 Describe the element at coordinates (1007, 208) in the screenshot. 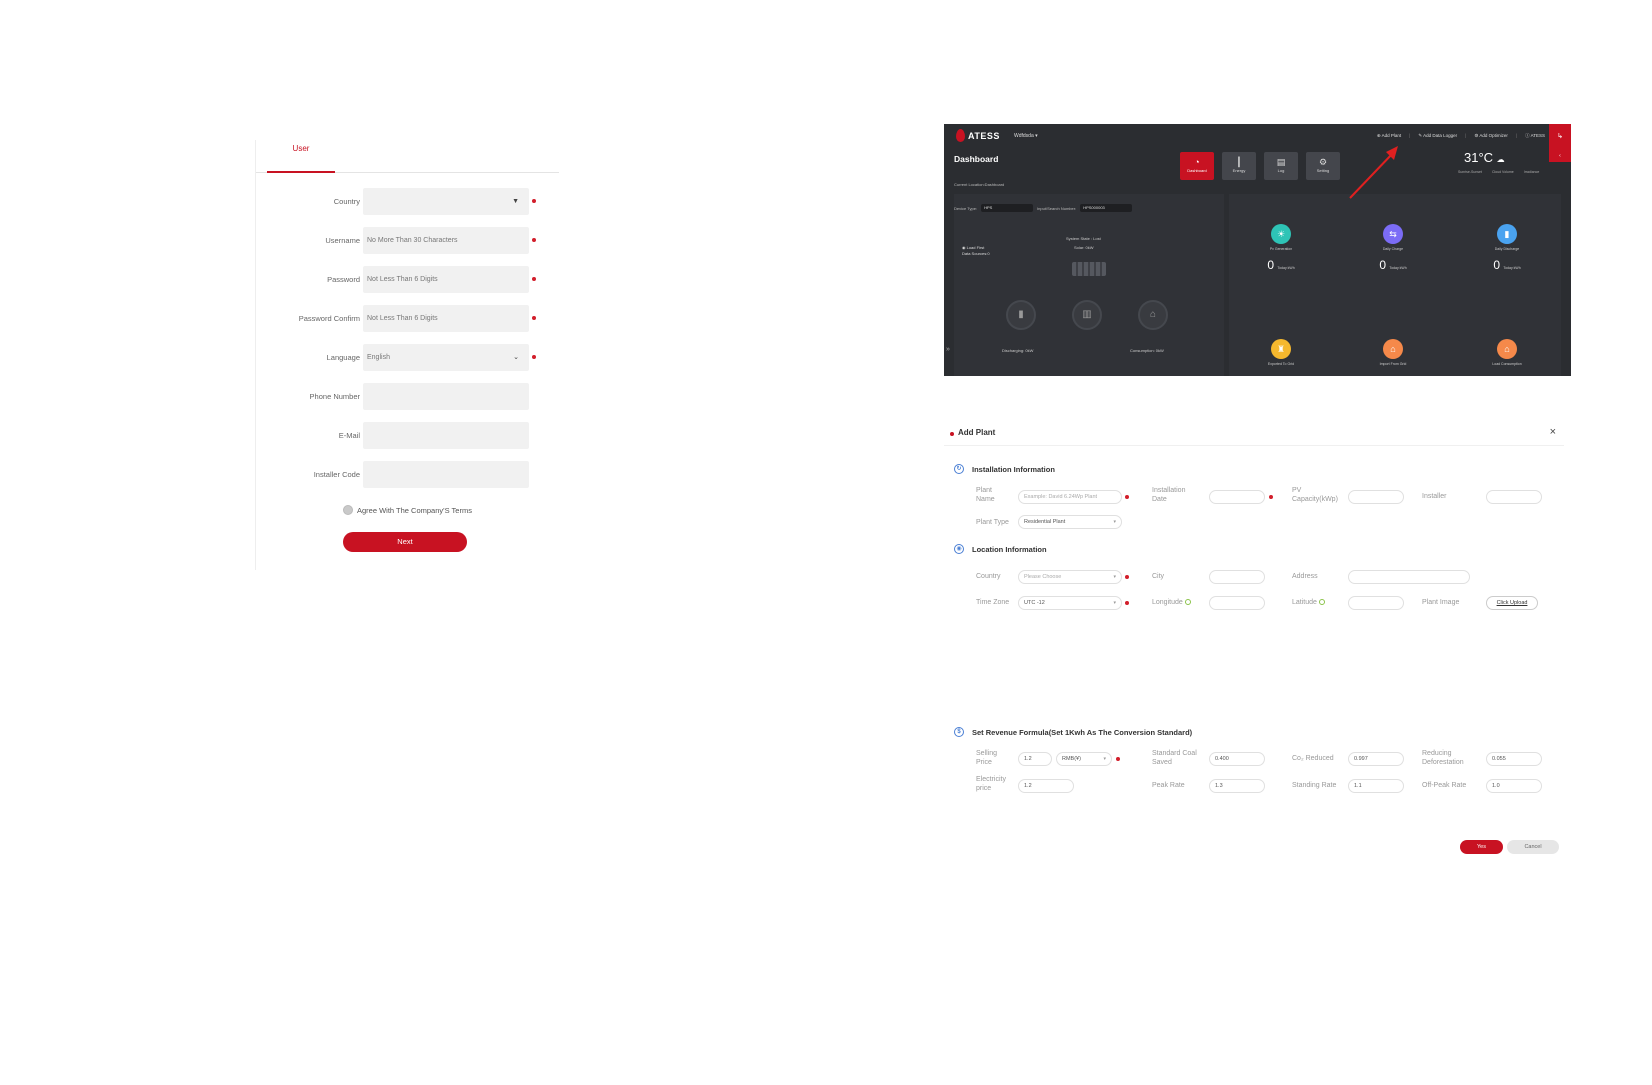

I see `device-type-select: HPS` at that location.